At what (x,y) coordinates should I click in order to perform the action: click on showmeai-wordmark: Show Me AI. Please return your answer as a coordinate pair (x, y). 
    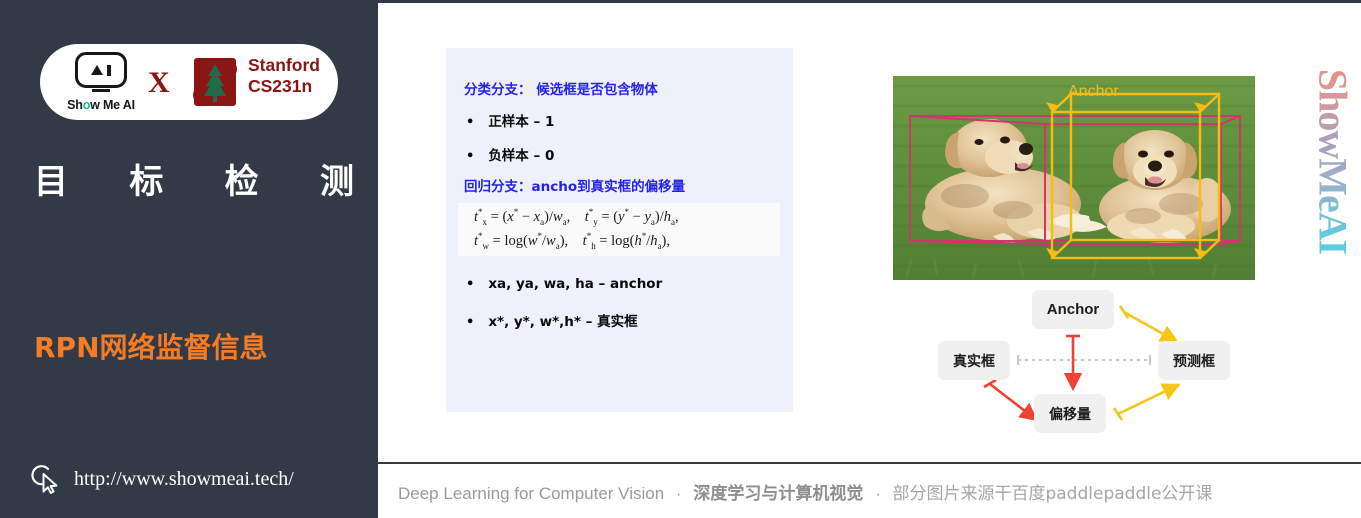
    Looking at the image, I should click on (101, 105).